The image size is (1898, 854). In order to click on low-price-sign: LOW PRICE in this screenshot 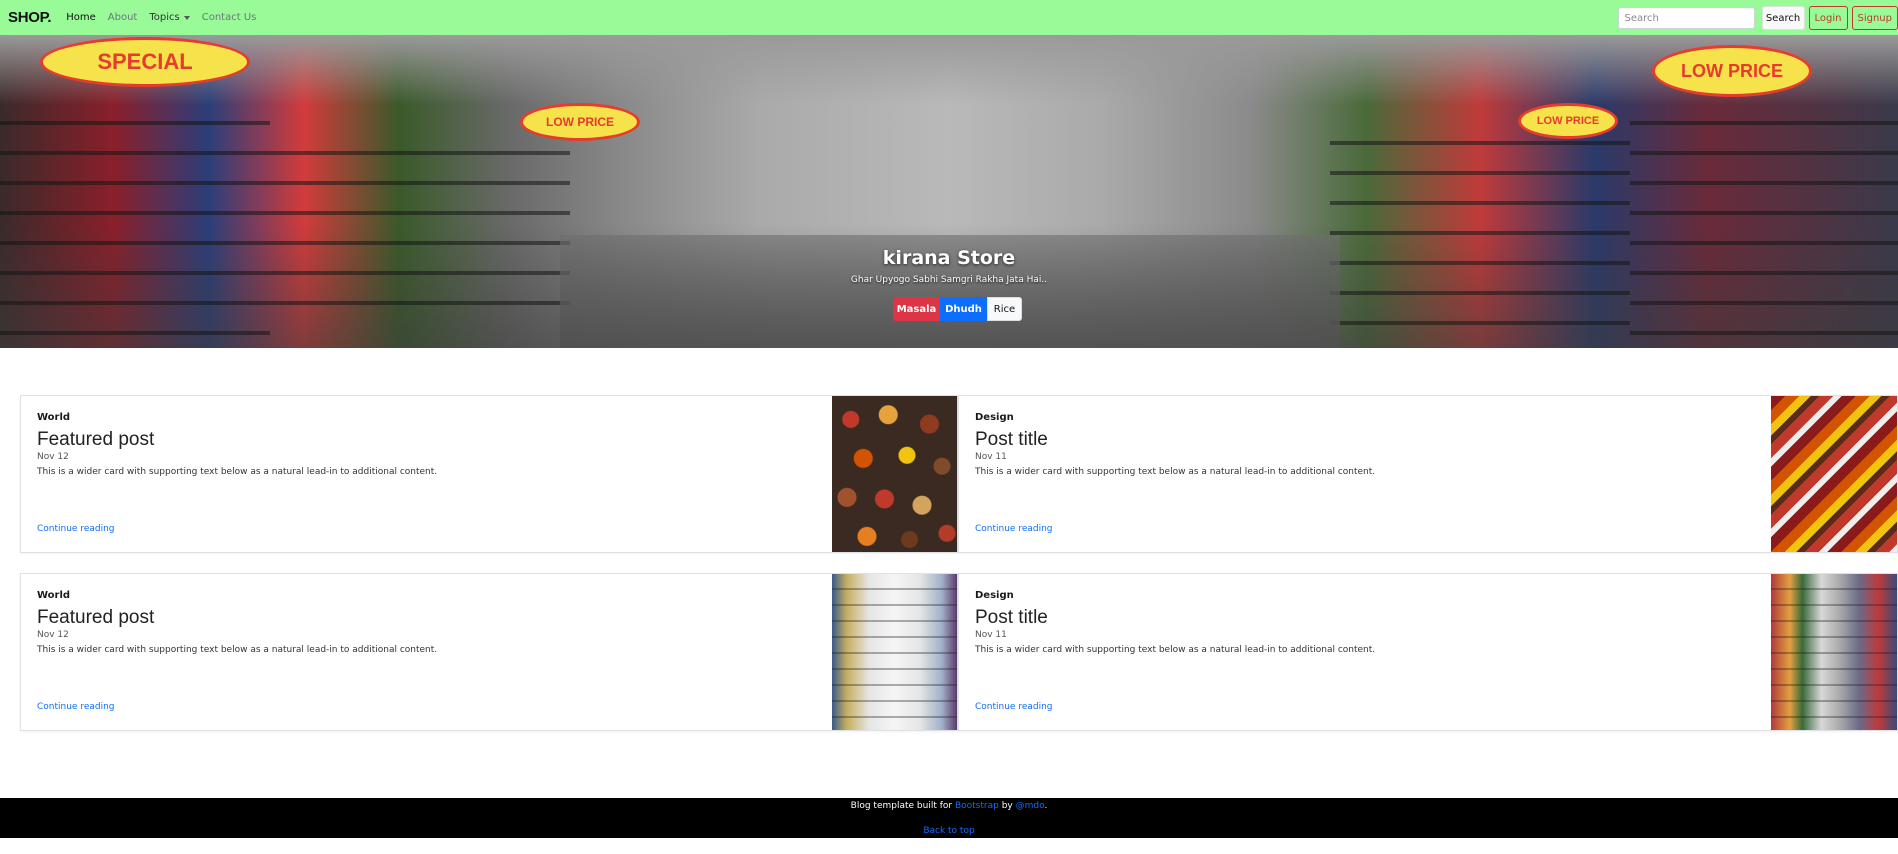, I will do `click(580, 122)`.